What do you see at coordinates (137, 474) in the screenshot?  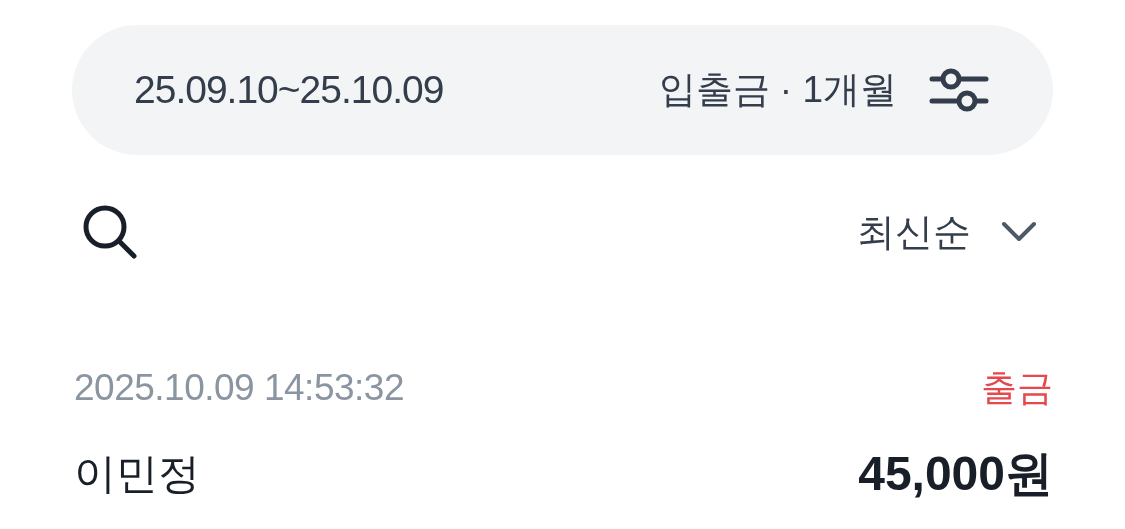 I see `transaction-name: 이민정` at bounding box center [137, 474].